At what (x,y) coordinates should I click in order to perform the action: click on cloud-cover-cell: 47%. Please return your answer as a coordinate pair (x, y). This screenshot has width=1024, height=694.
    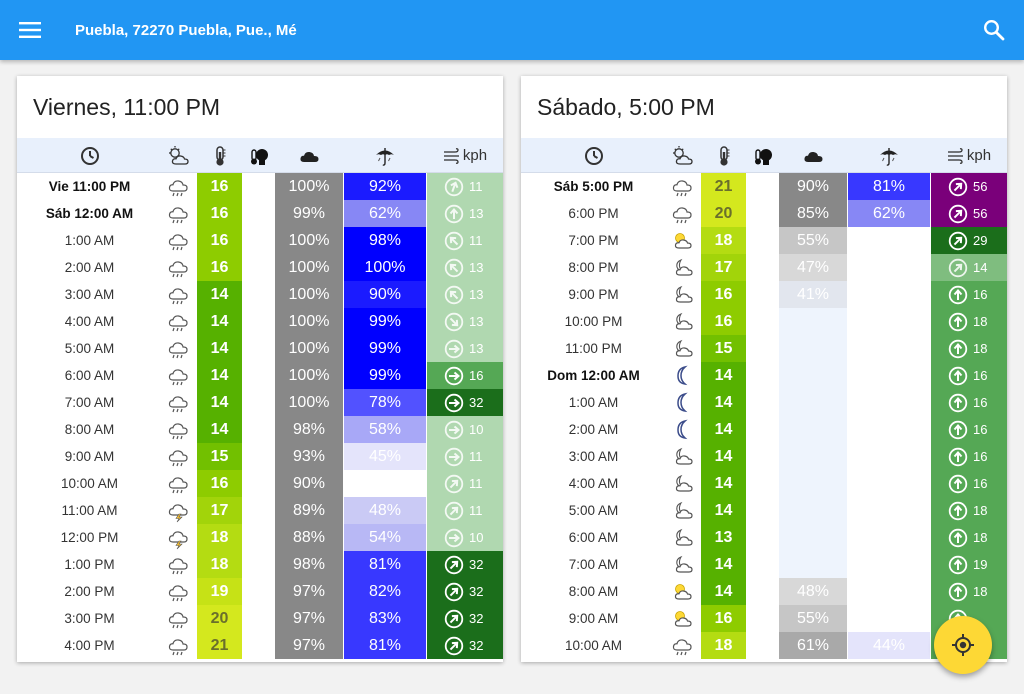
    Looking at the image, I should click on (813, 267).